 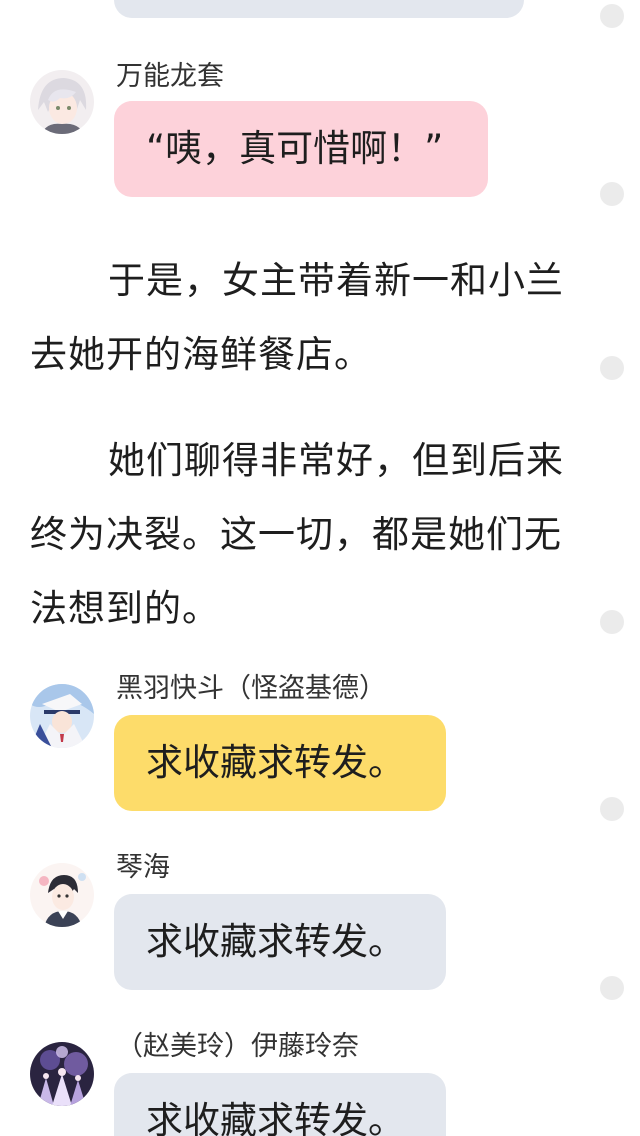 What do you see at coordinates (301, 149) in the screenshot?
I see `message-bubble: “咦，真可惜啊！”` at bounding box center [301, 149].